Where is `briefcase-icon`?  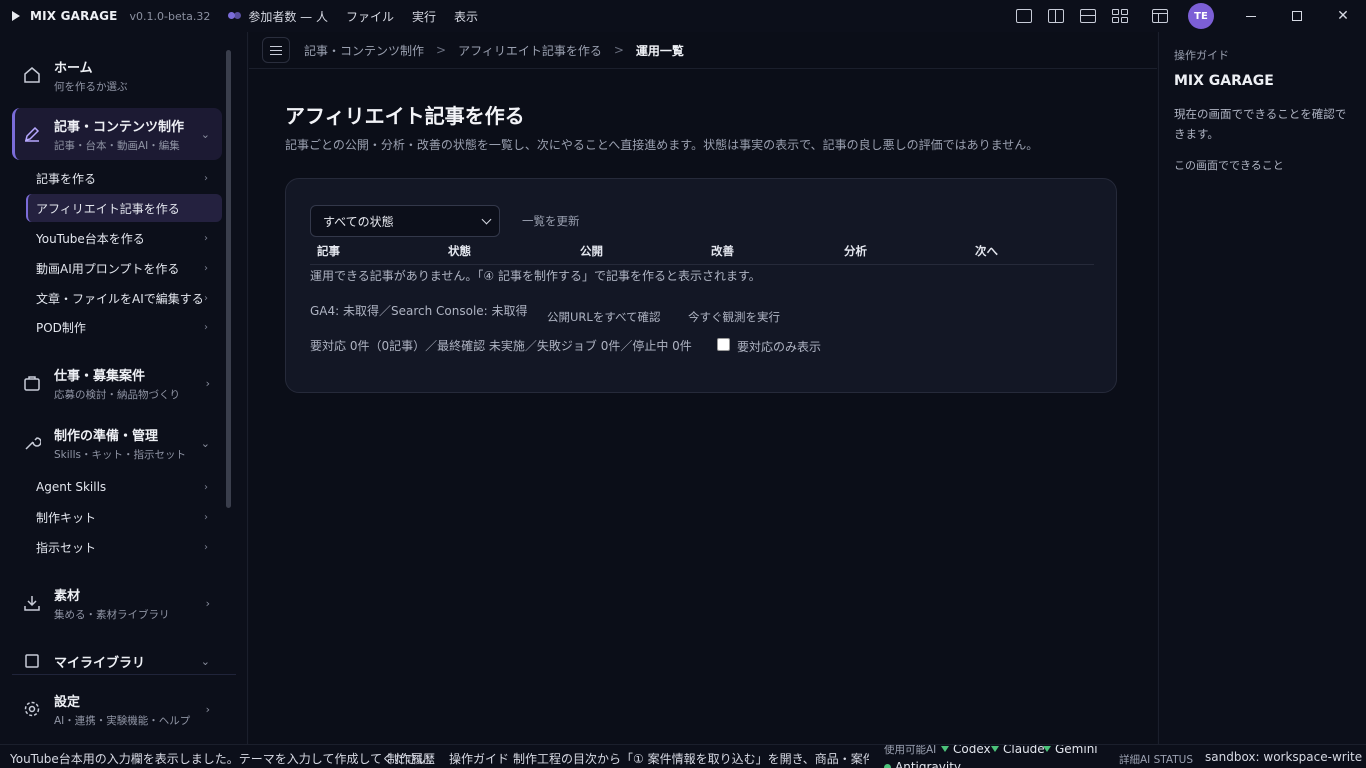 briefcase-icon is located at coordinates (32, 383).